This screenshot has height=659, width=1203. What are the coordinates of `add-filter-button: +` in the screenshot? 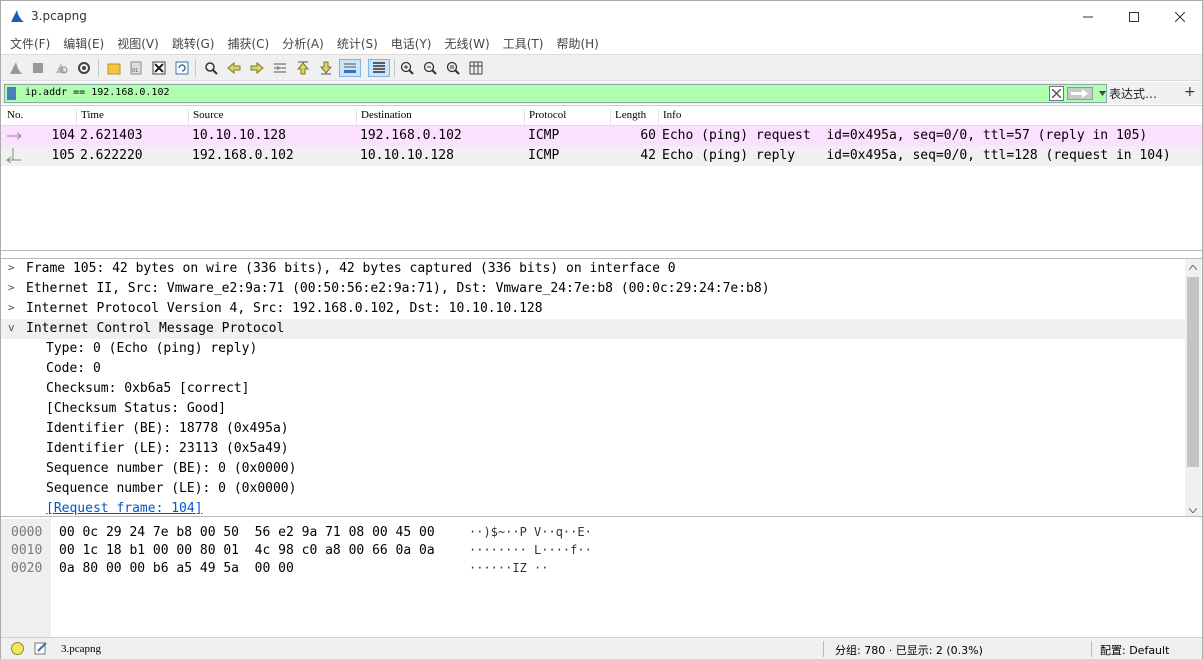 It's located at (1190, 92).